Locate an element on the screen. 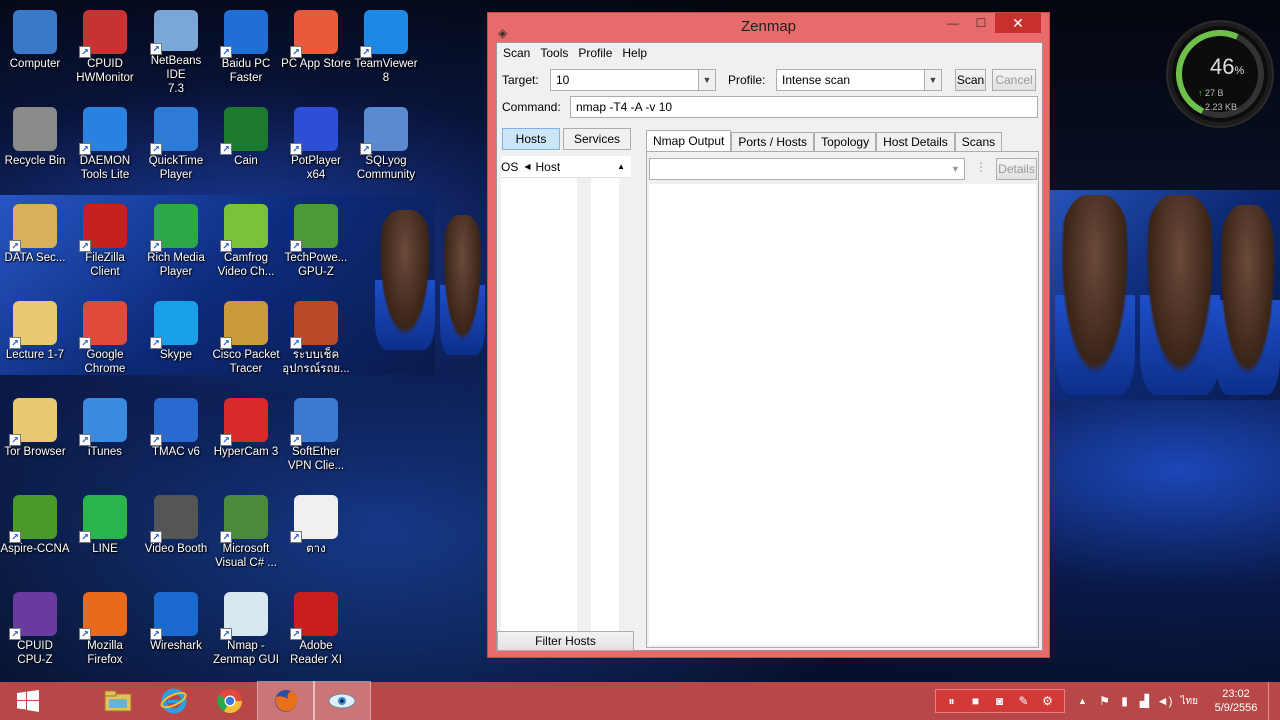 The height and width of the screenshot is (720, 1280). desktop-icon: ↗ NetBeans IDE 7.3 is located at coordinates (176, 50).